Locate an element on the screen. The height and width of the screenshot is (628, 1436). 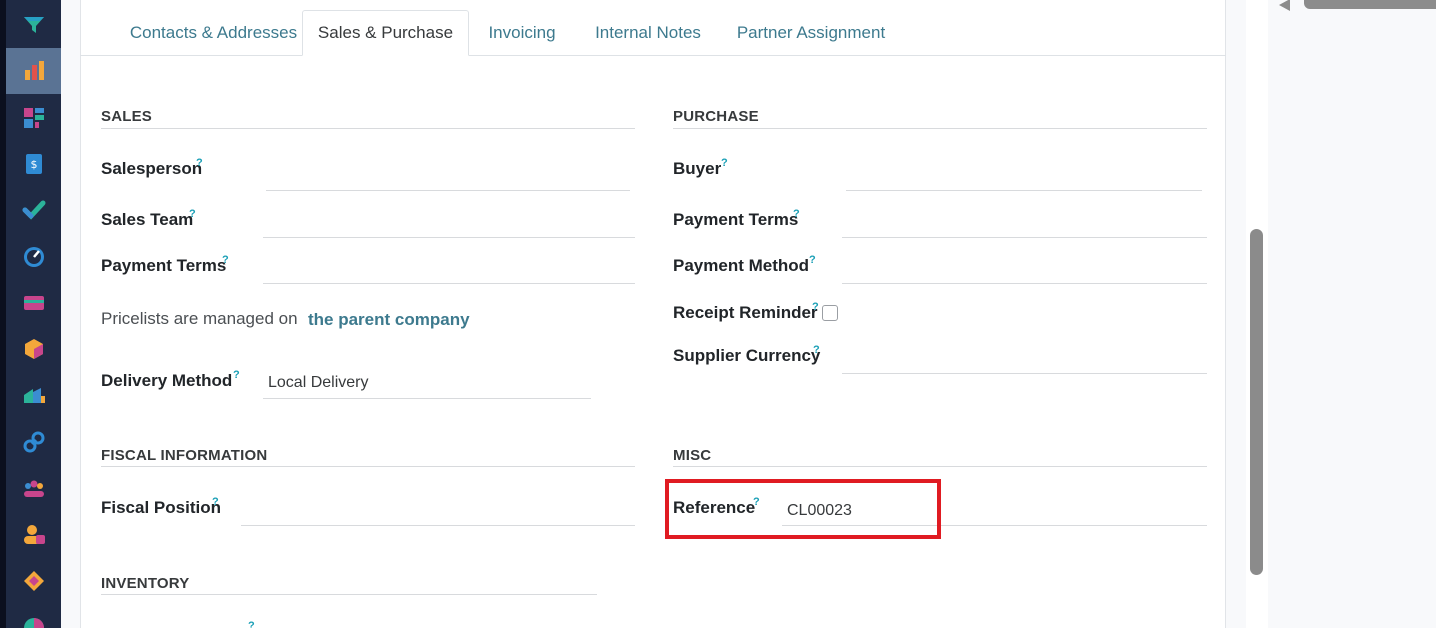
misc-section-divider is located at coordinates (940, 466).